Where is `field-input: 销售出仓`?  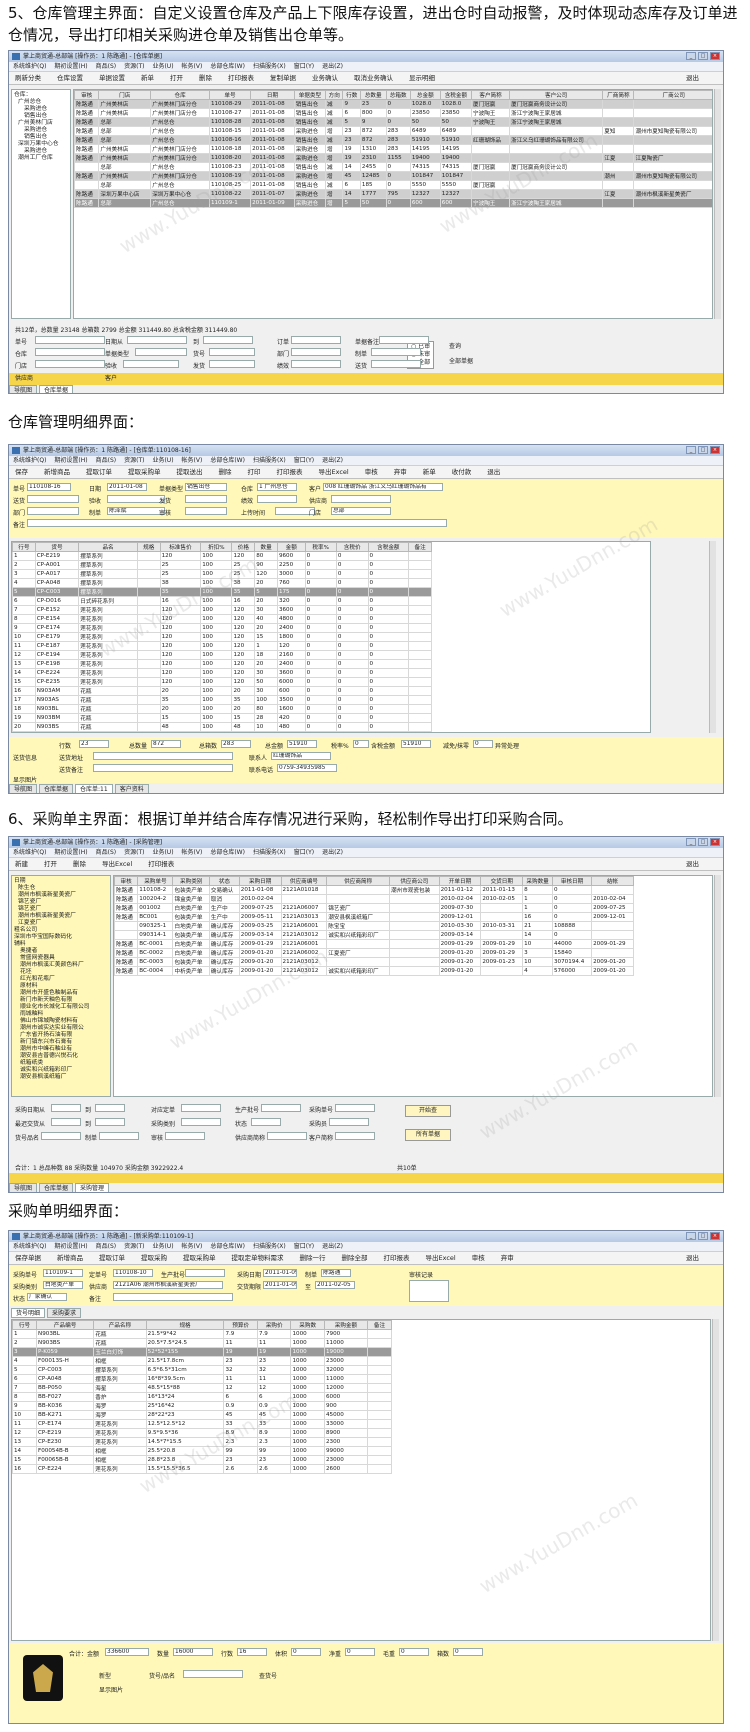
field-input: 销售出仓 is located at coordinates (206, 487).